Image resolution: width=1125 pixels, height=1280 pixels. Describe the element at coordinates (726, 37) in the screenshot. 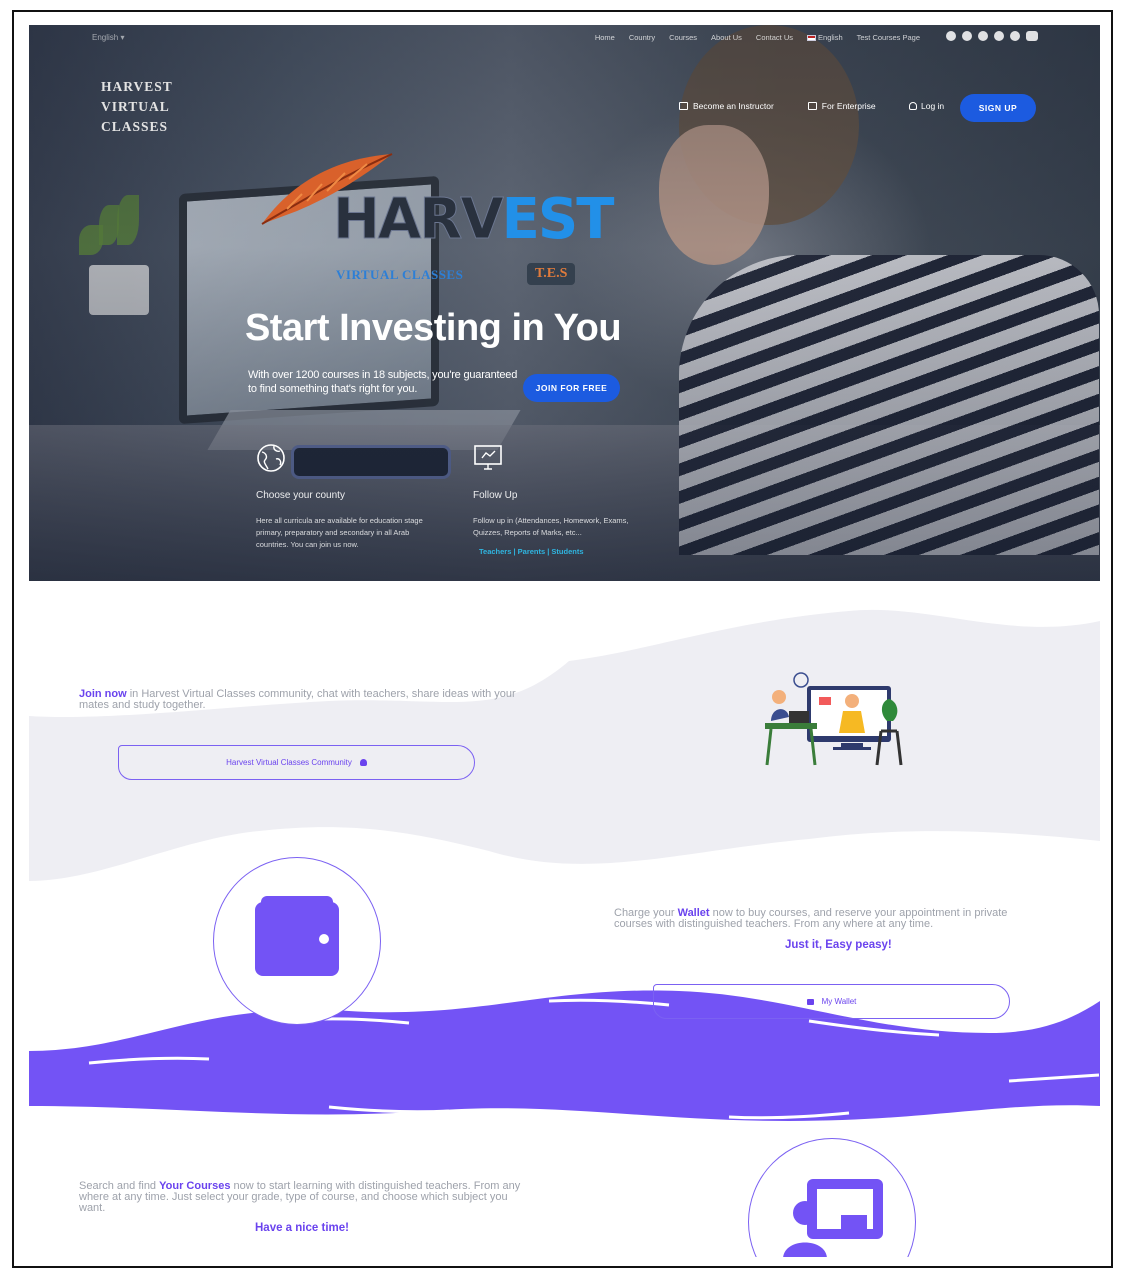

I see `nav-about-us: About Us` at that location.